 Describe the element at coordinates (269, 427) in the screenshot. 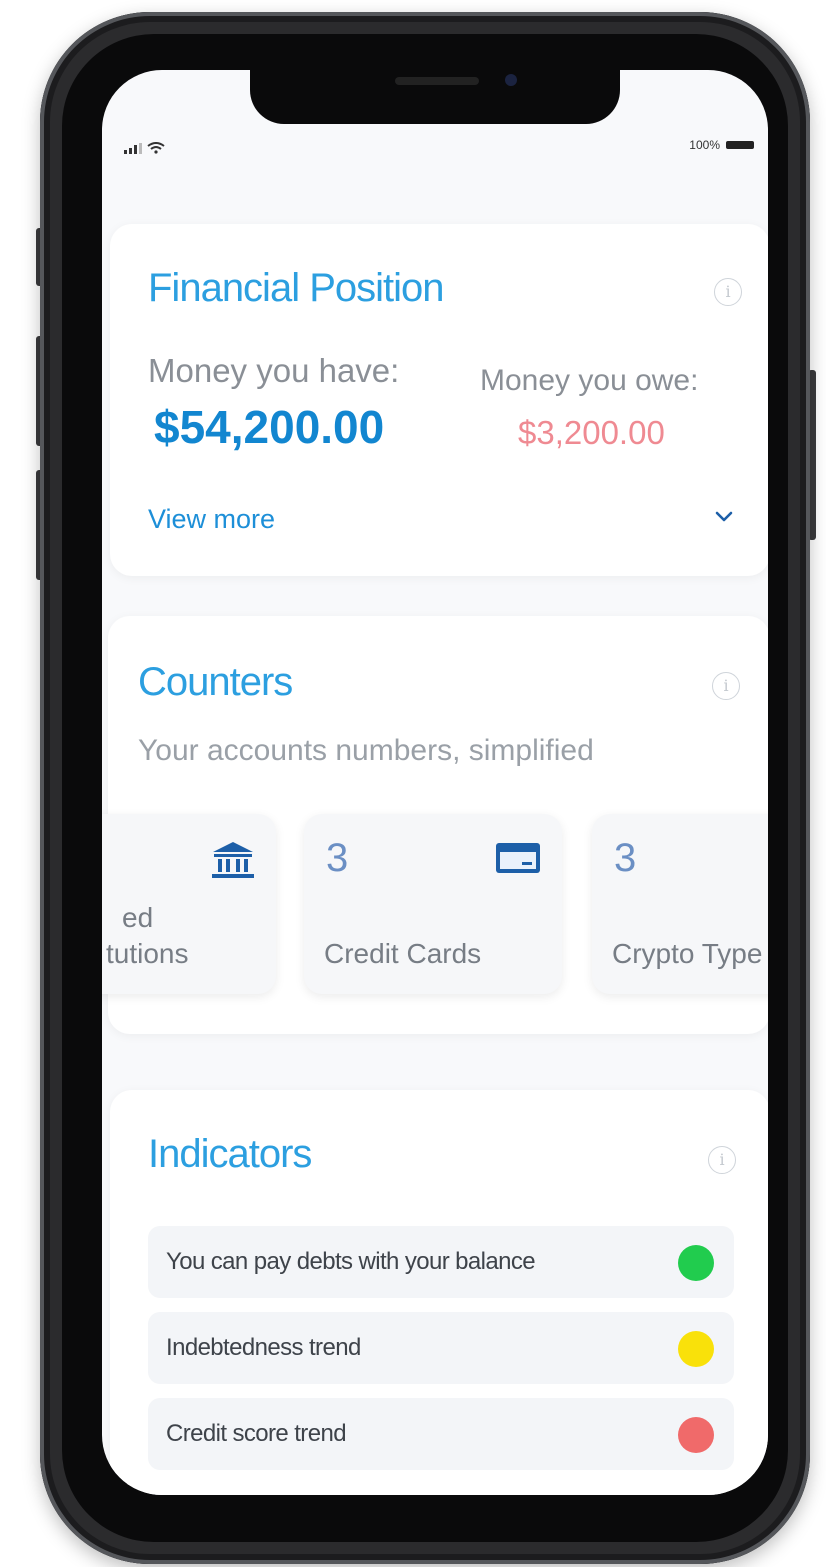

I see `money-have-value: $54,200.00` at that location.